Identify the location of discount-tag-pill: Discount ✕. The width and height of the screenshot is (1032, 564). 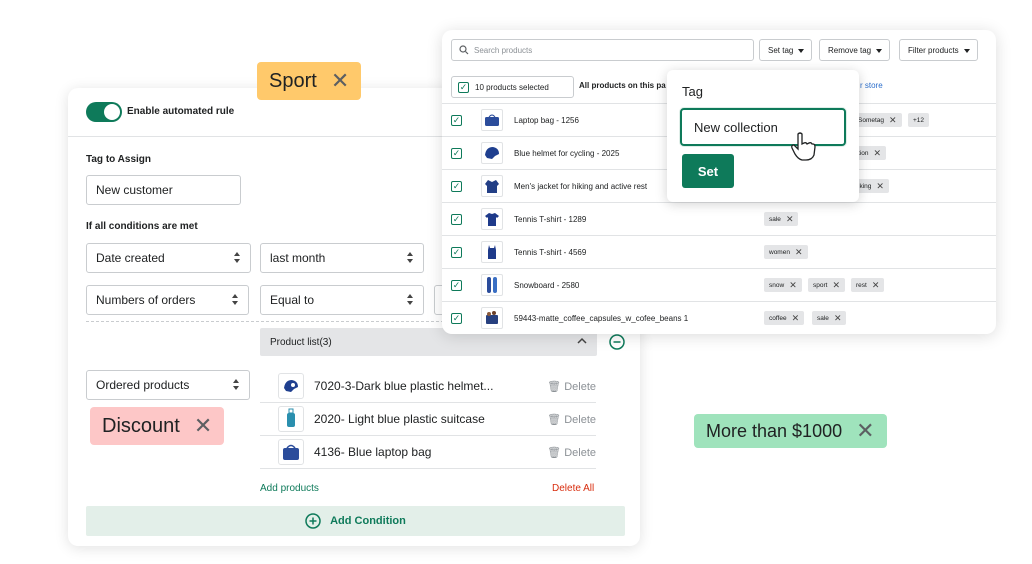
(157, 426).